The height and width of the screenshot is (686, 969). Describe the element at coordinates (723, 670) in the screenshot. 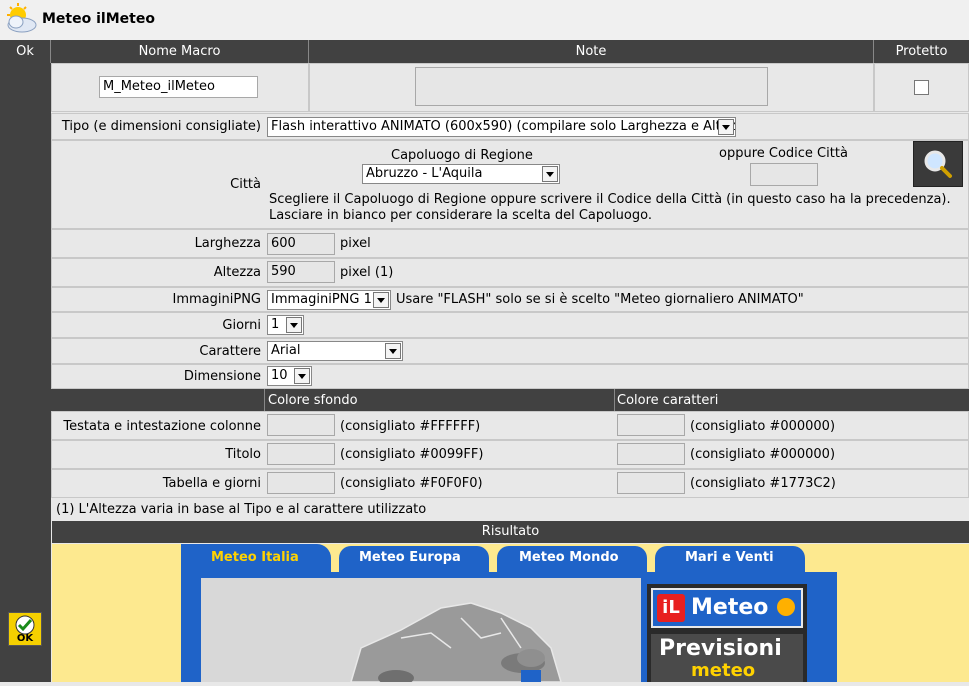

I see `meteo-text: meteo` at that location.